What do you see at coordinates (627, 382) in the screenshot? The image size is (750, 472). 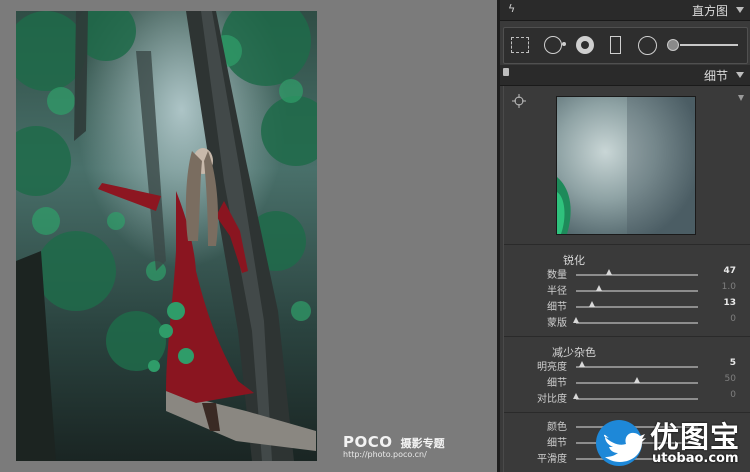 I see `slider-row: 细节 50` at bounding box center [627, 382].